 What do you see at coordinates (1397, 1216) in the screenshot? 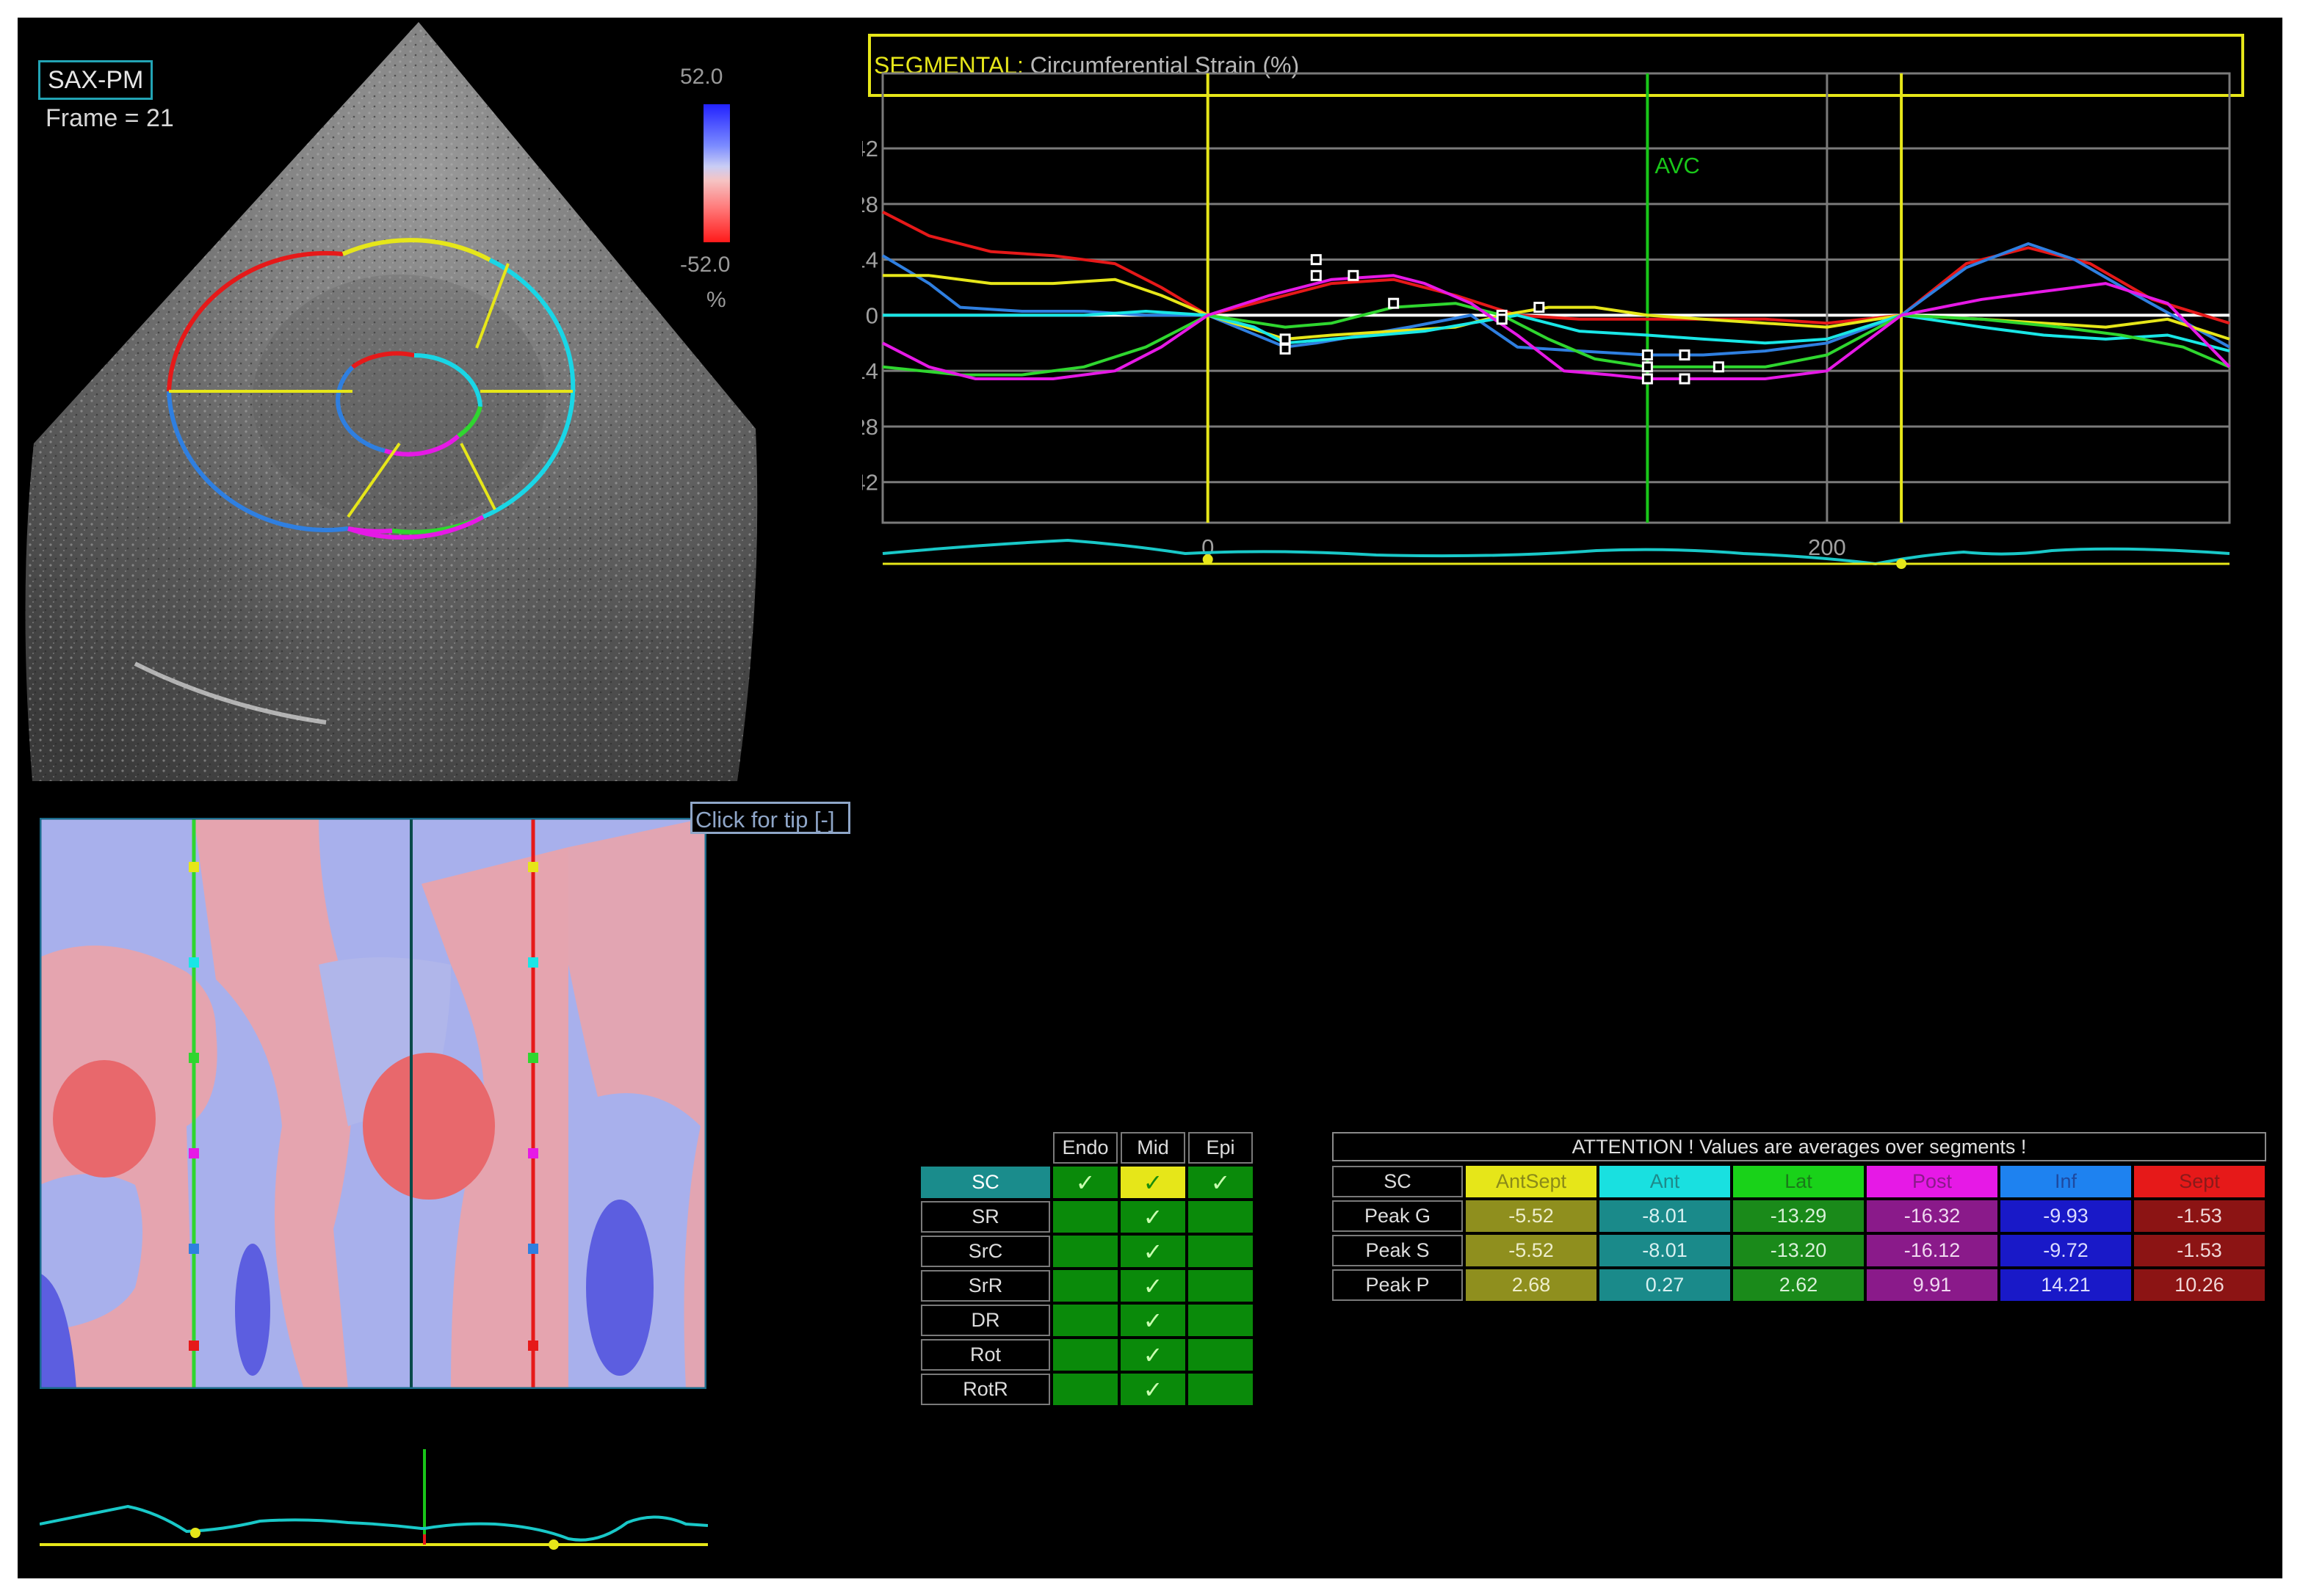
I see `peak-row-label: Peak G` at bounding box center [1397, 1216].